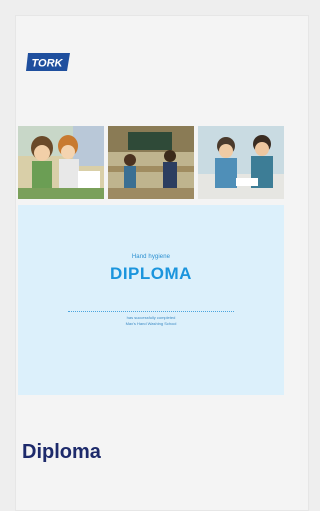 Image resolution: width=320 pixels, height=511 pixels. Describe the element at coordinates (151, 317) in the screenshot. I see `diploma-line-1: has successfully completed` at that location.